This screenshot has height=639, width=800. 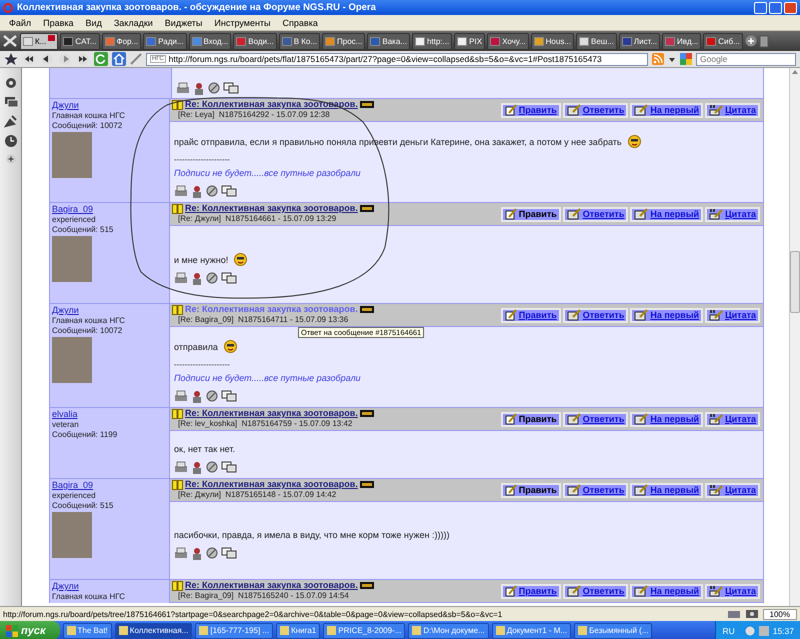 I want to click on menu-item: Файл, so click(x=20, y=23).